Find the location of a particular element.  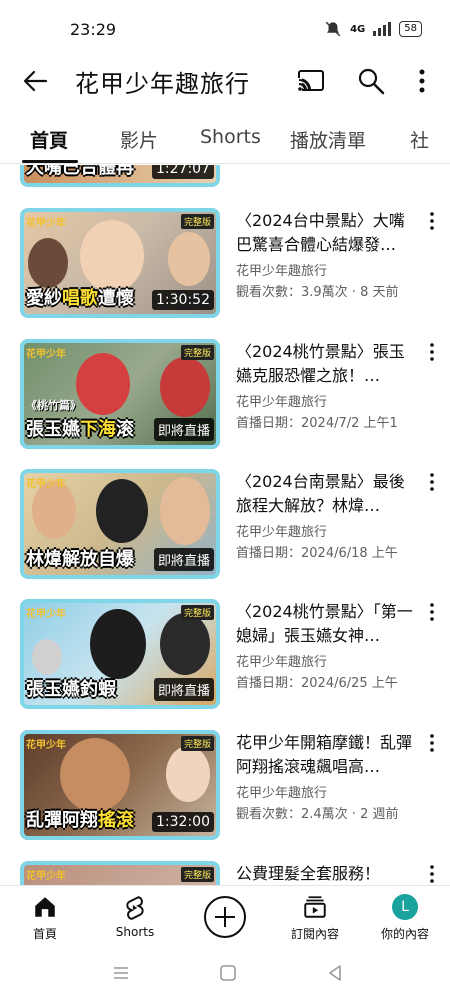

home-square-icon is located at coordinates (228, 973).